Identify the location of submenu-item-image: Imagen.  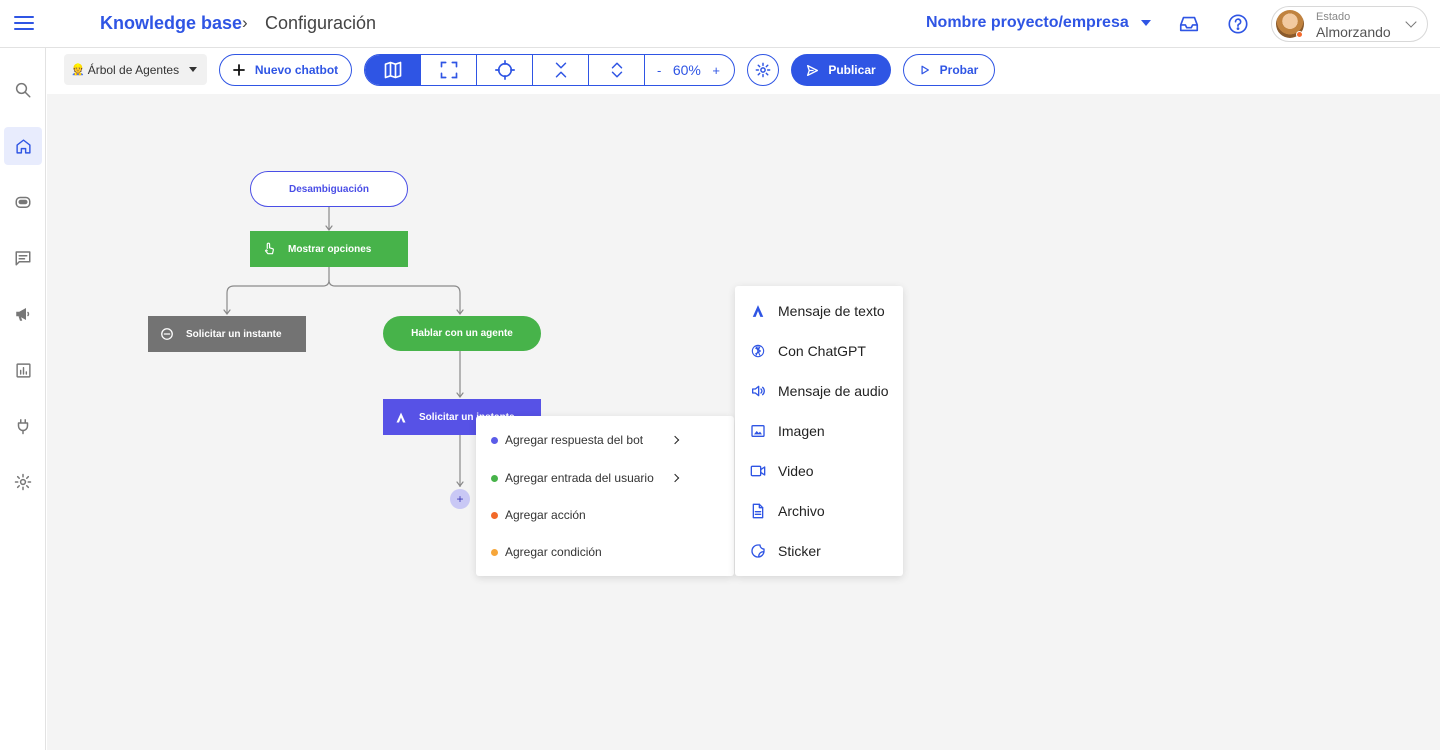
(819, 431).